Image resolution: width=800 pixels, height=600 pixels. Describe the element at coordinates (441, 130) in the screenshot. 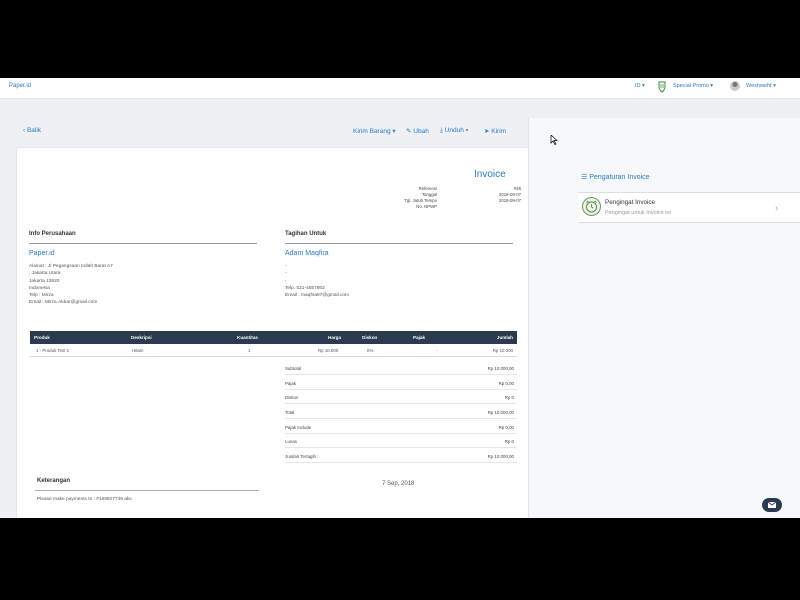

I see `download-icon: ⤓` at that location.